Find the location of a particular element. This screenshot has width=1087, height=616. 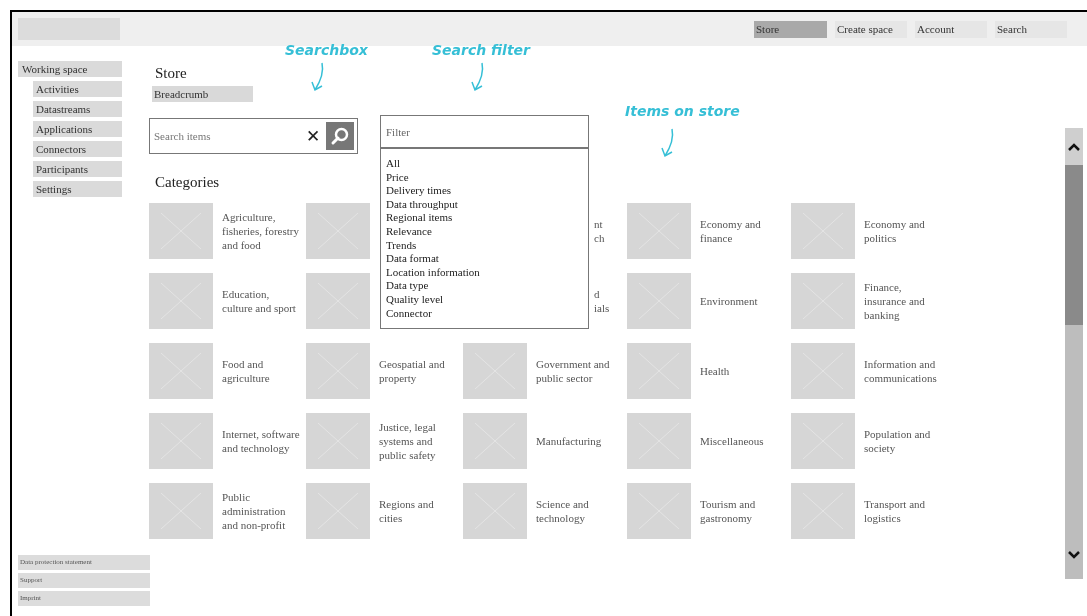

sidebar-item: Activities is located at coordinates (77, 89).